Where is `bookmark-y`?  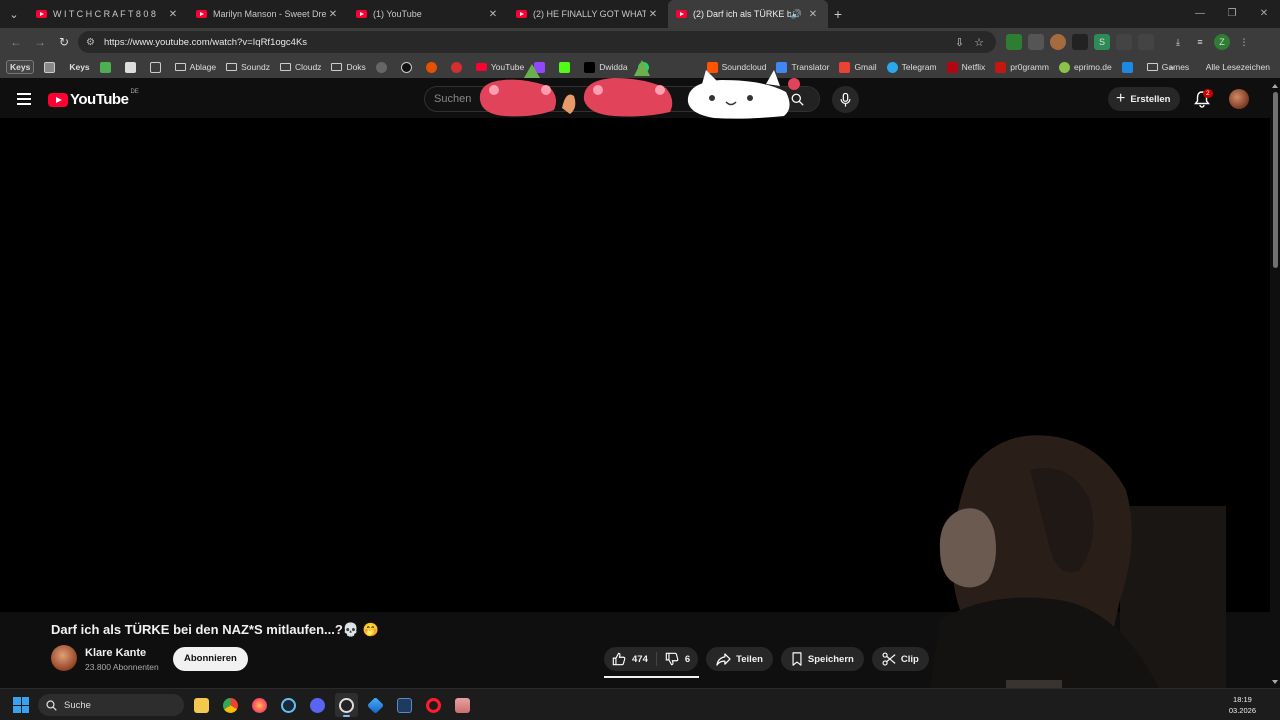 bookmark-y is located at coordinates (458, 67).